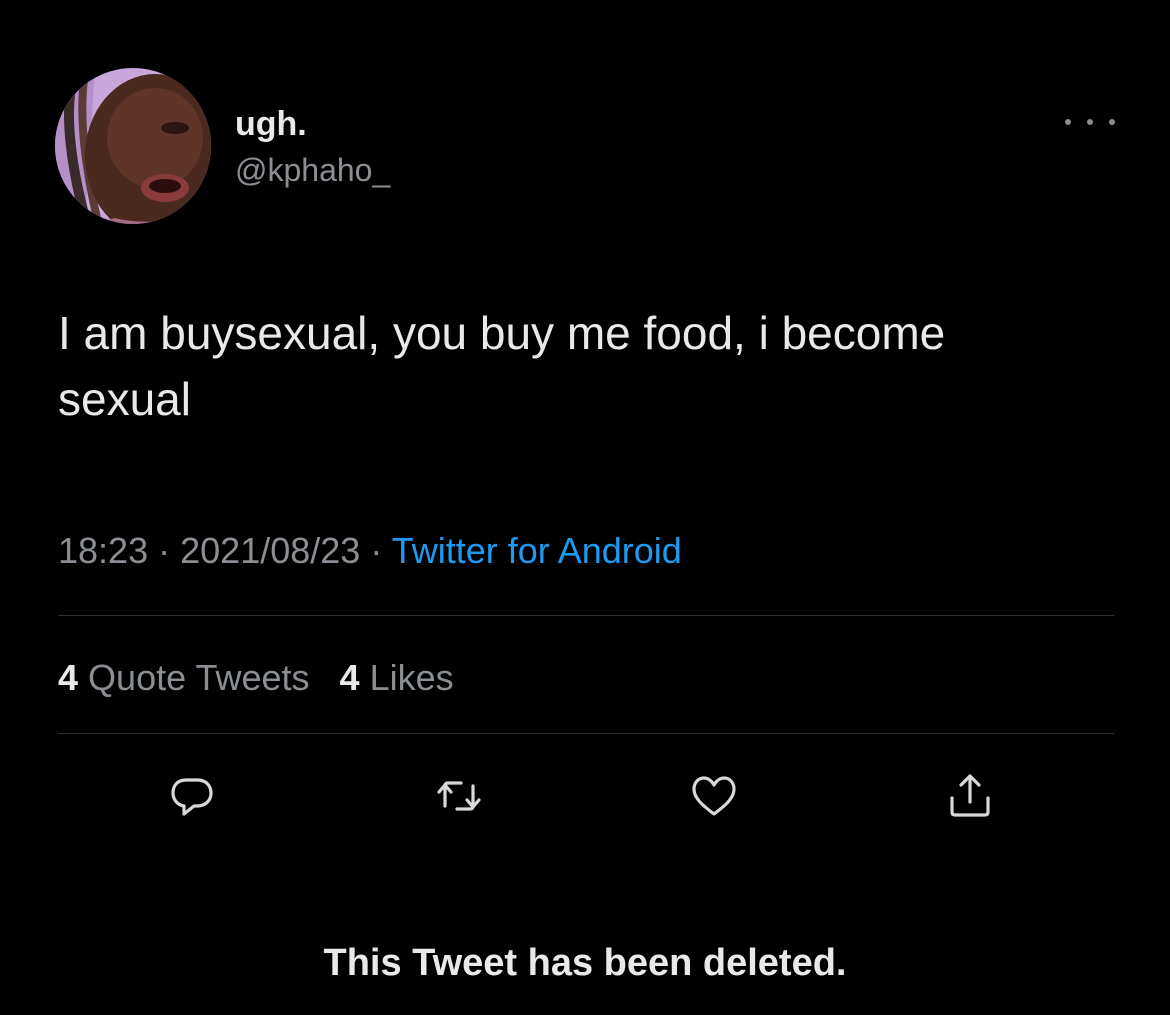 This screenshot has height=1015, width=1170. Describe the element at coordinates (349, 677) in the screenshot. I see `like-count: 4` at that location.